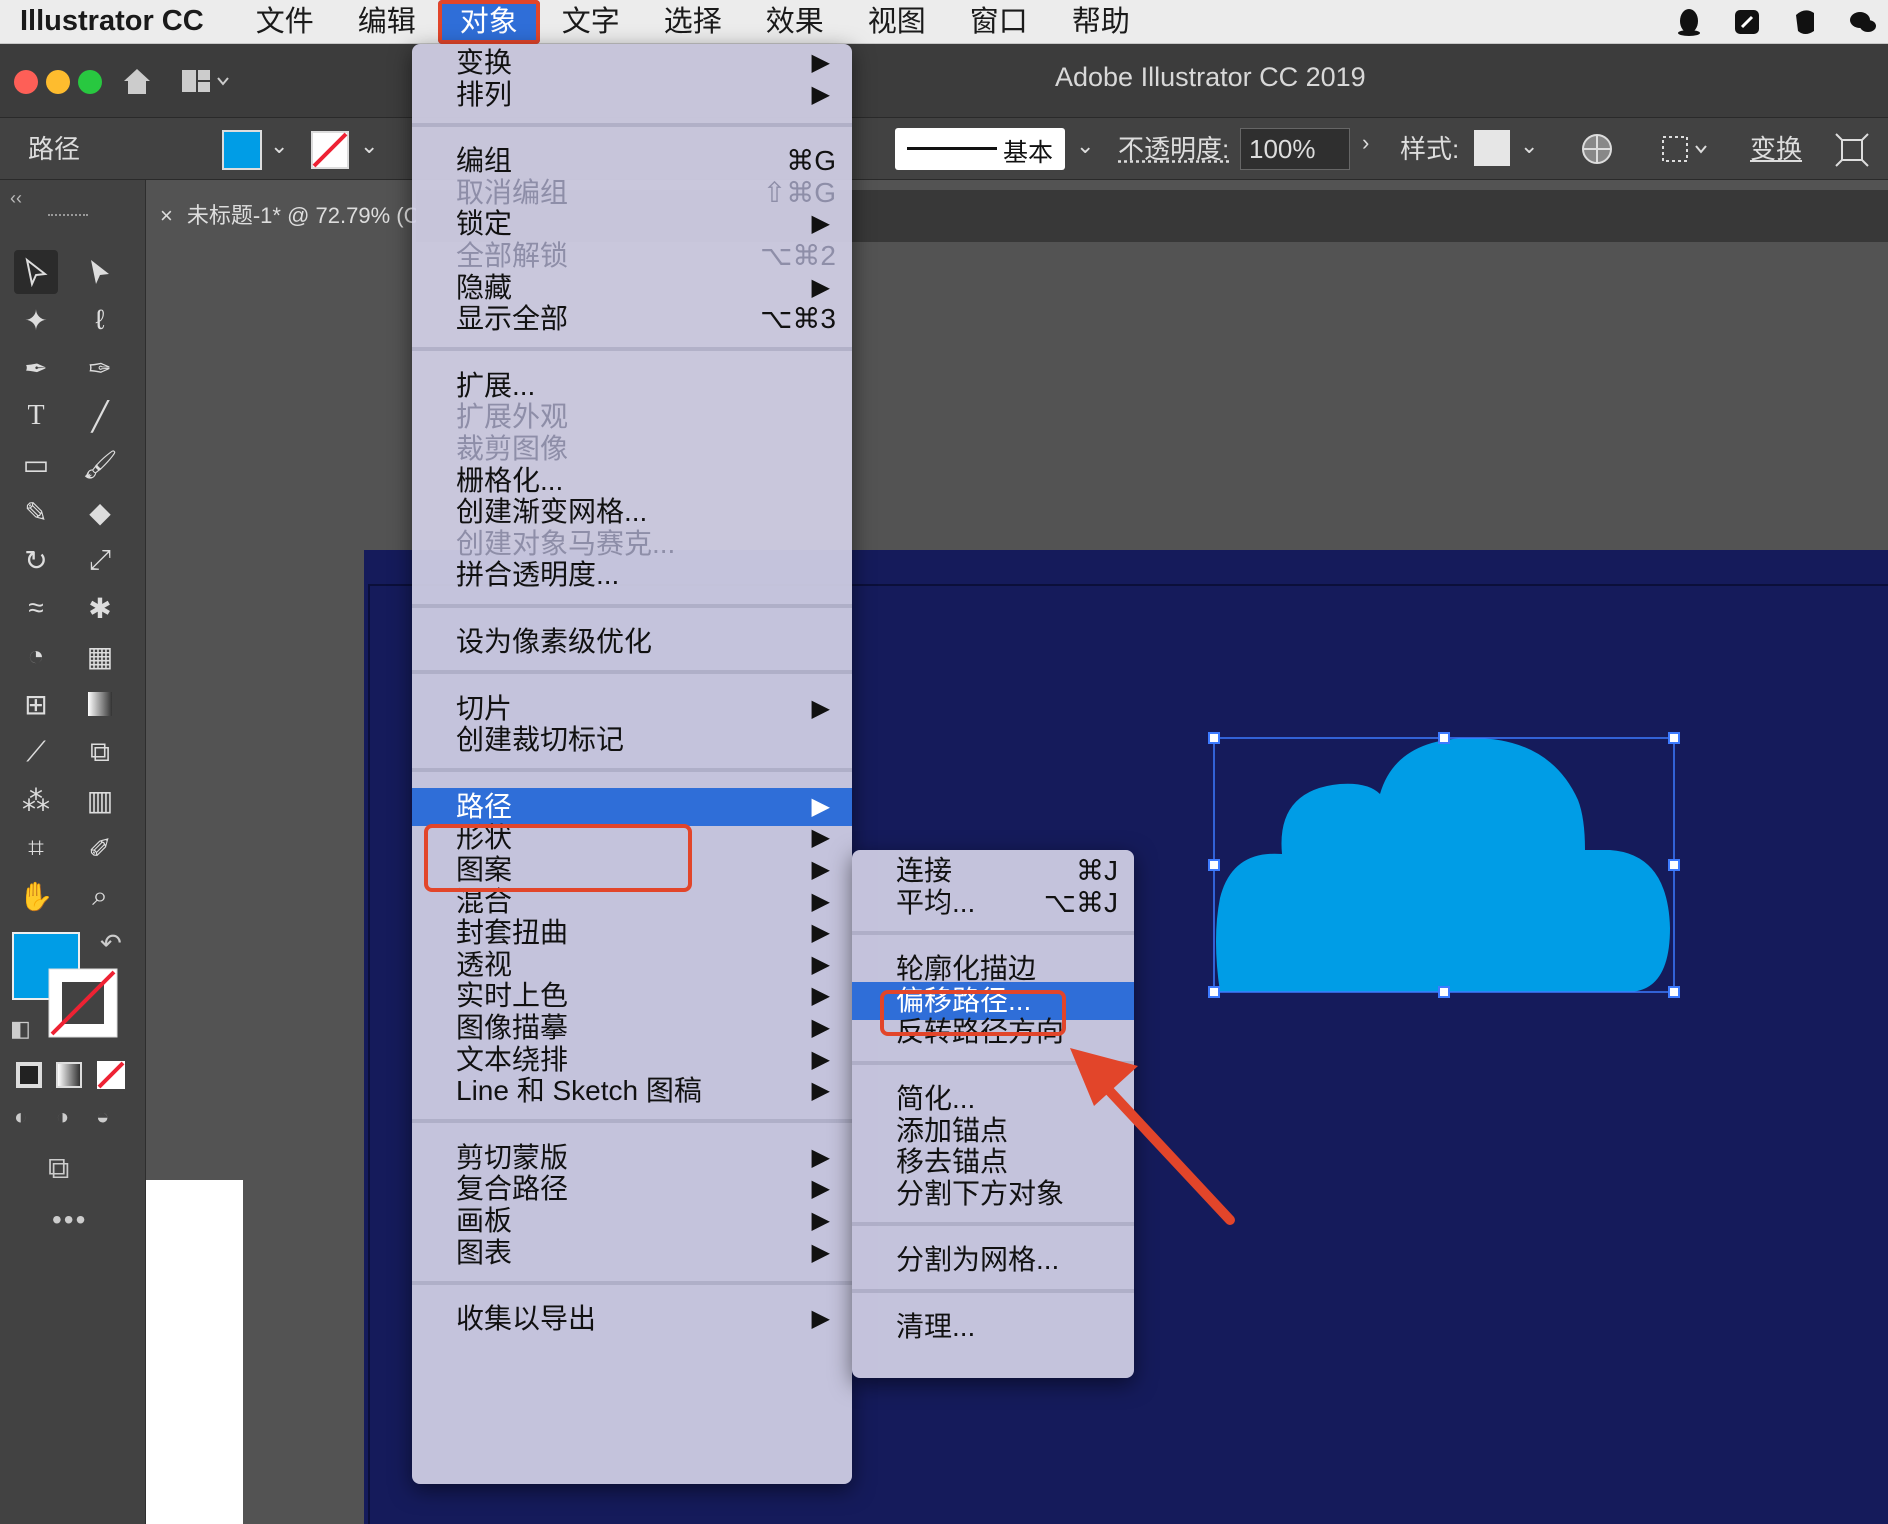 The height and width of the screenshot is (1524, 1888). Describe the element at coordinates (36, 704) in the screenshot. I see `mesh-icon: ⊞` at that location.